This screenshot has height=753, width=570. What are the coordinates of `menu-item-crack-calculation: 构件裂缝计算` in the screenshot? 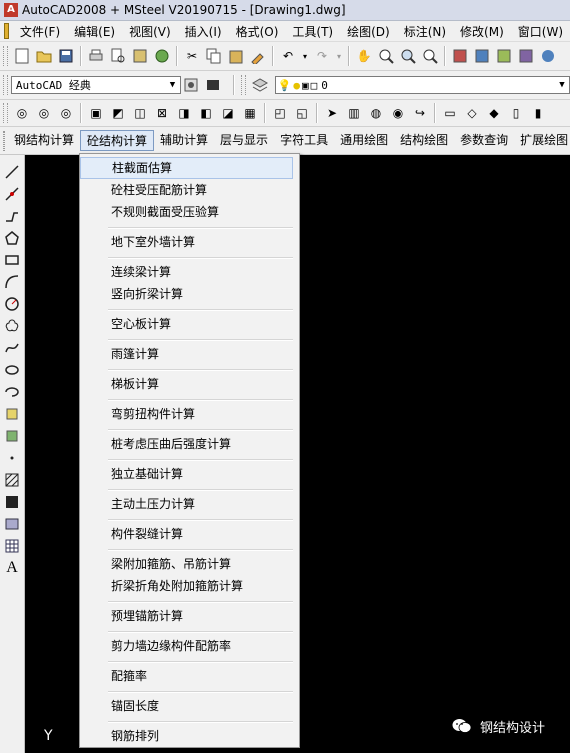 It's located at (186, 534).